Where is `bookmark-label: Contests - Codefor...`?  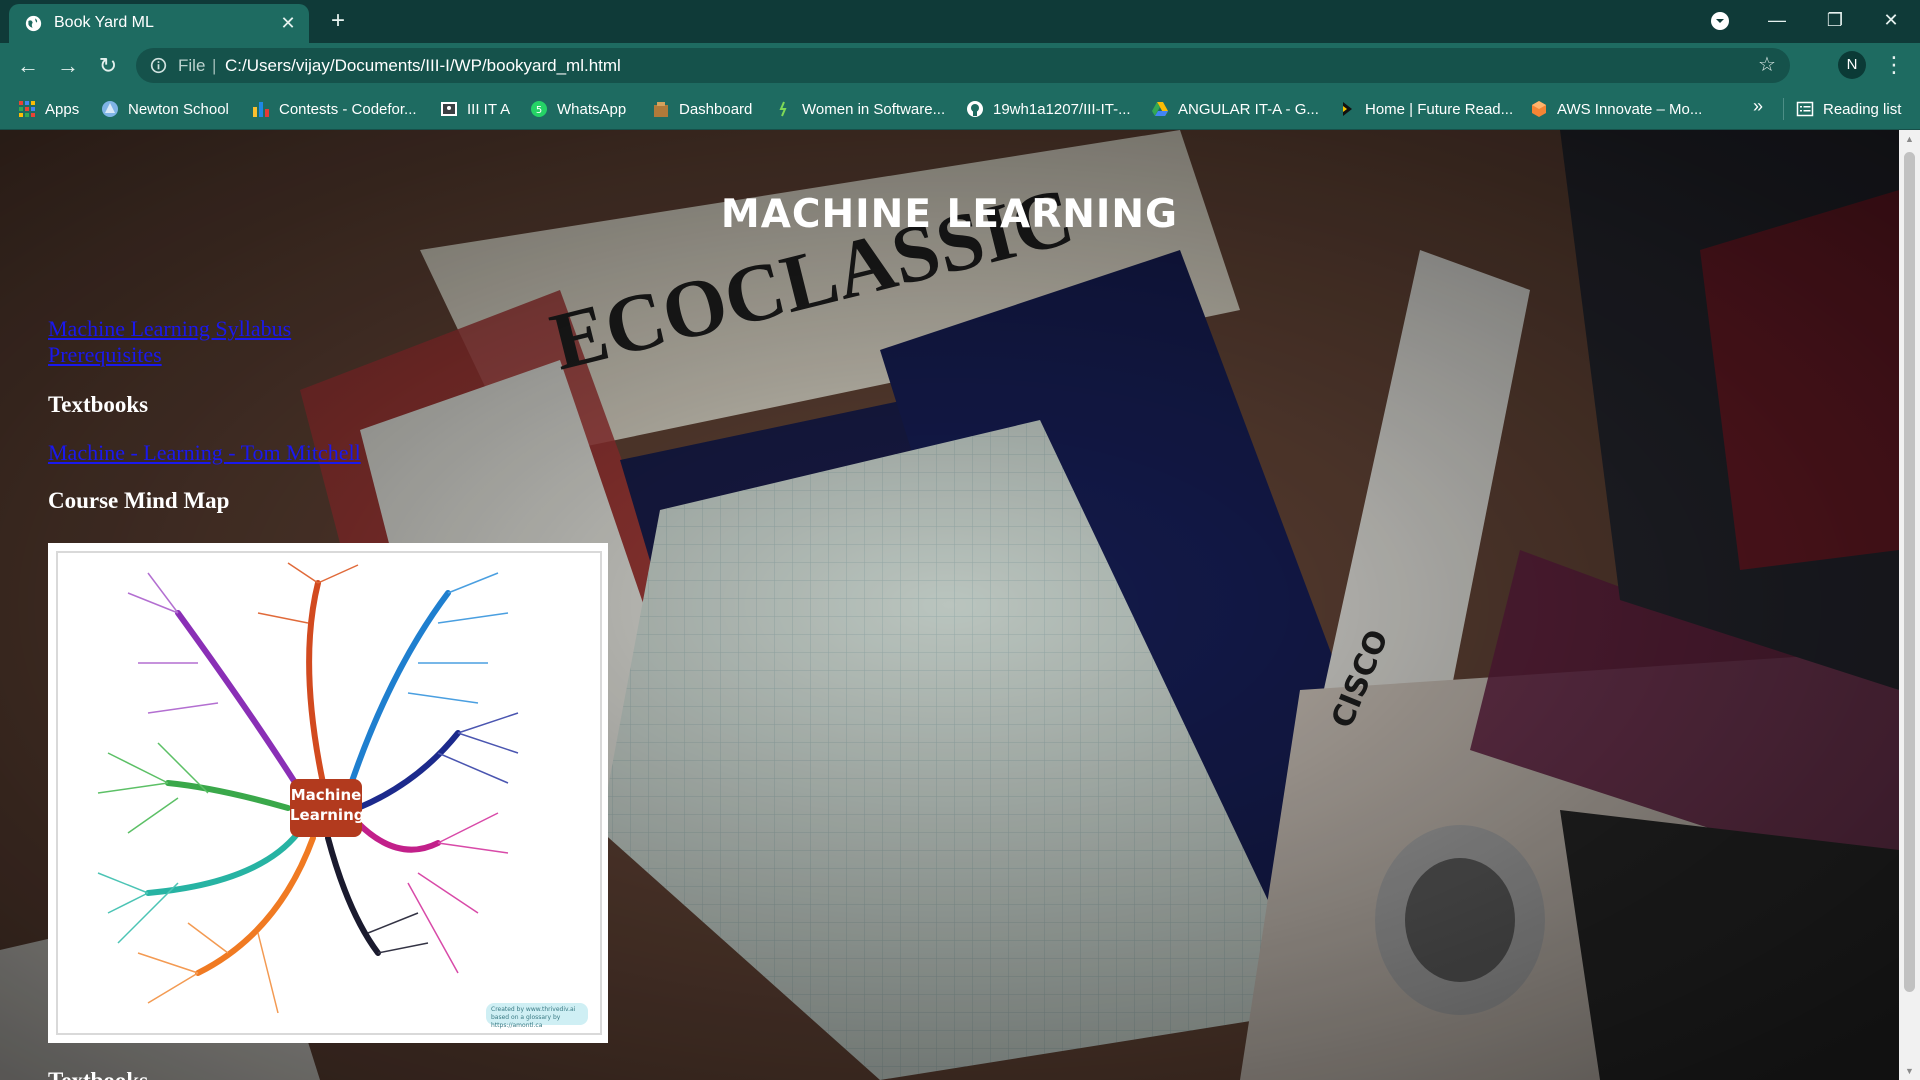 bookmark-label: Contests - Codefor... is located at coordinates (348, 109).